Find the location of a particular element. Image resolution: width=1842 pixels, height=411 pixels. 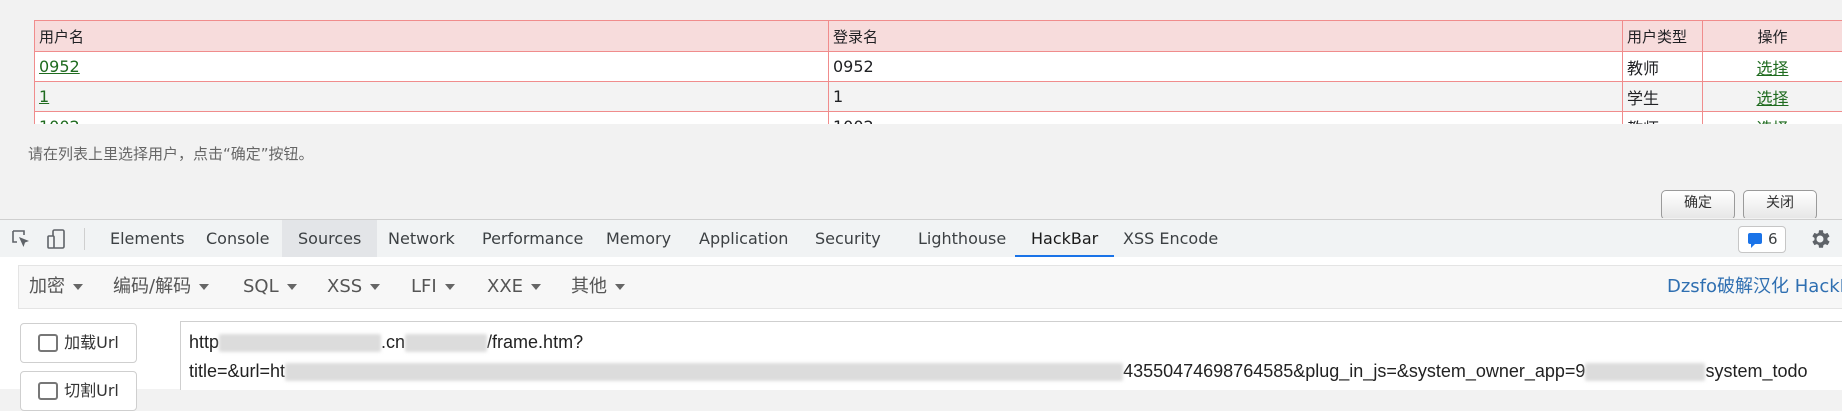

username-link: 1 is located at coordinates (44, 96).